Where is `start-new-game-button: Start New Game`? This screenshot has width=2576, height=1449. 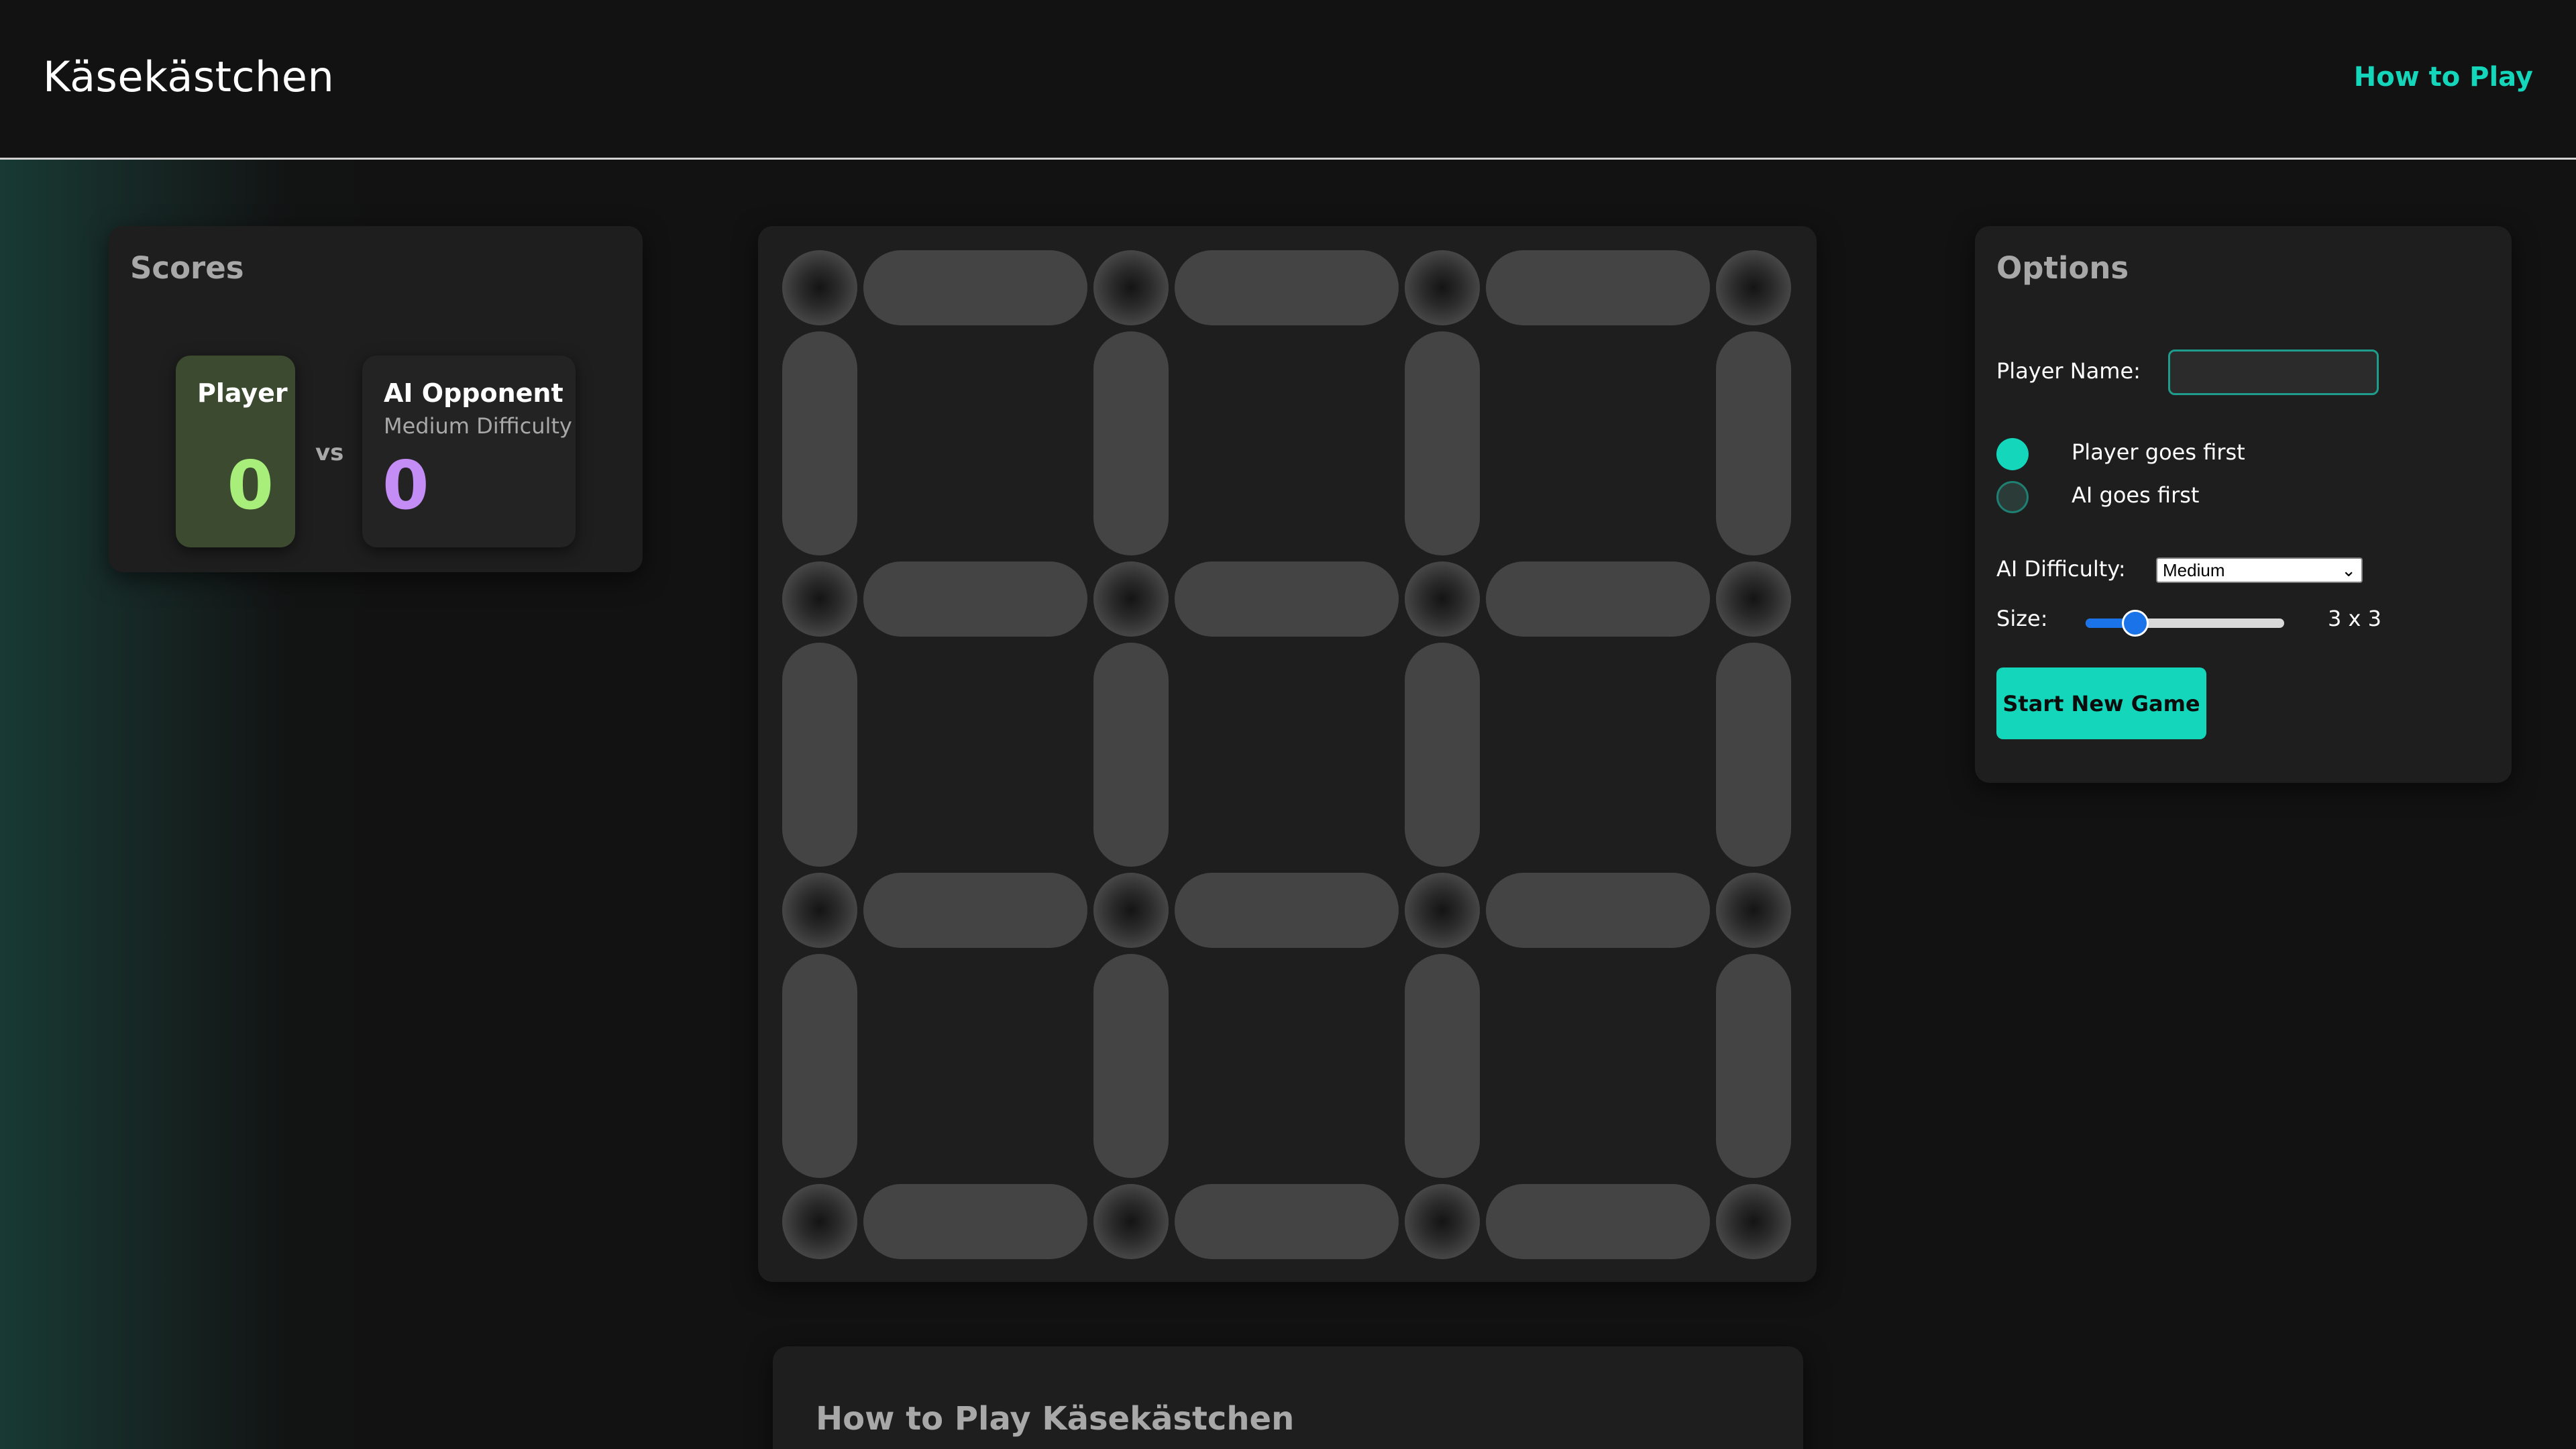 start-new-game-button: Start New Game is located at coordinates (2101, 703).